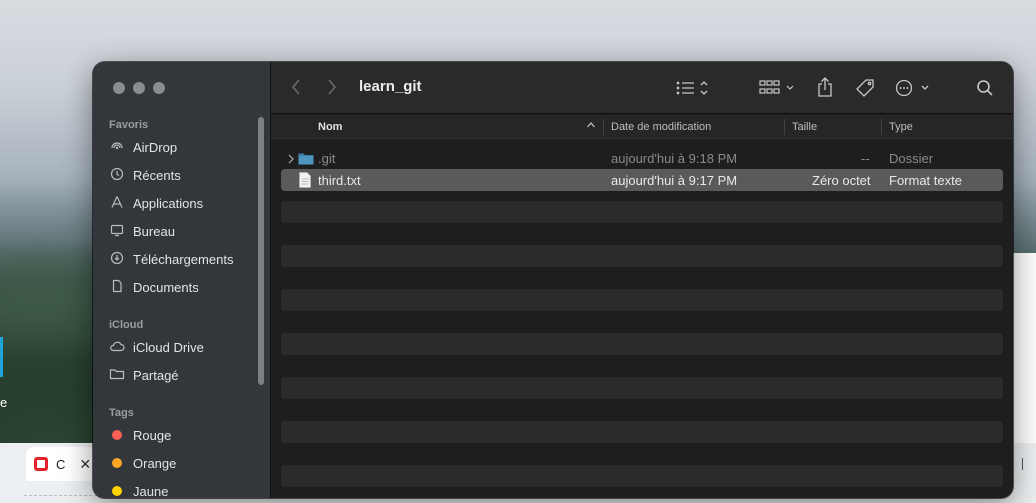 Image resolution: width=1036 pixels, height=503 pixels. I want to click on group-grid-icon, so click(778, 90).